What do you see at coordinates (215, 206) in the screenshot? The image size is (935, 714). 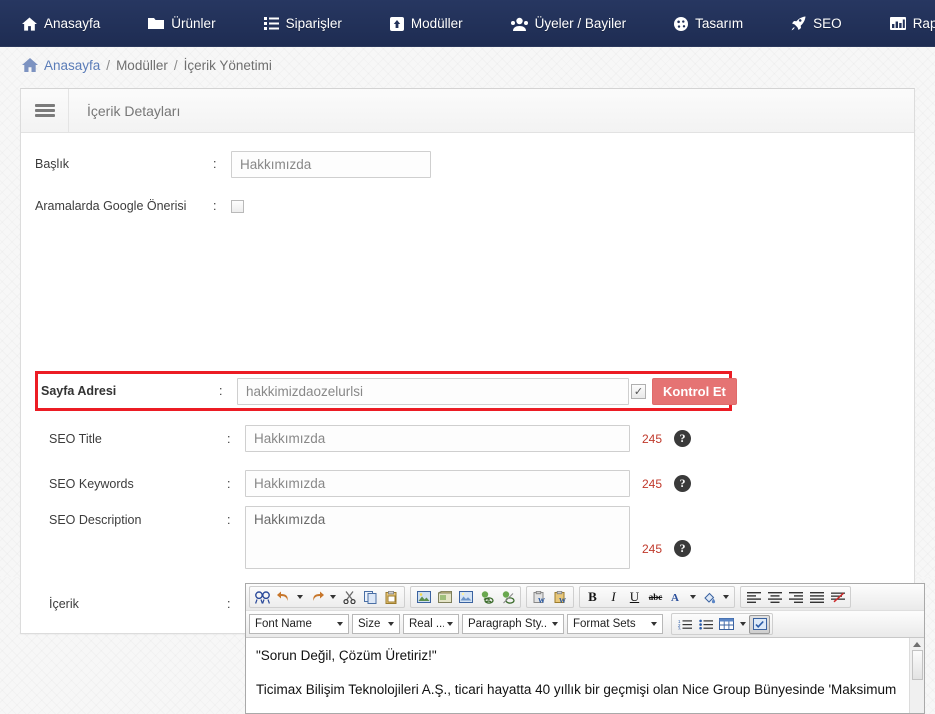 I see `google-onerisi-colon: :` at bounding box center [215, 206].